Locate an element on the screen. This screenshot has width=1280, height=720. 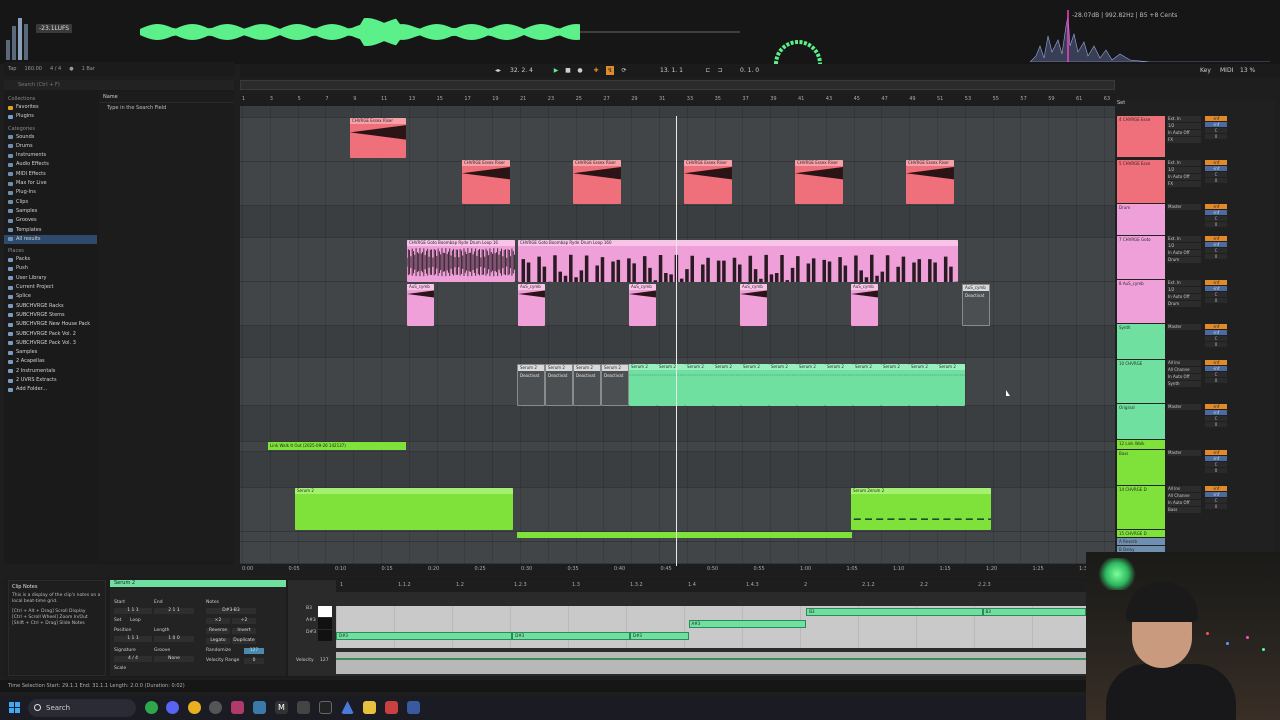
place-item: Current Project is located at coordinates (50, 287).